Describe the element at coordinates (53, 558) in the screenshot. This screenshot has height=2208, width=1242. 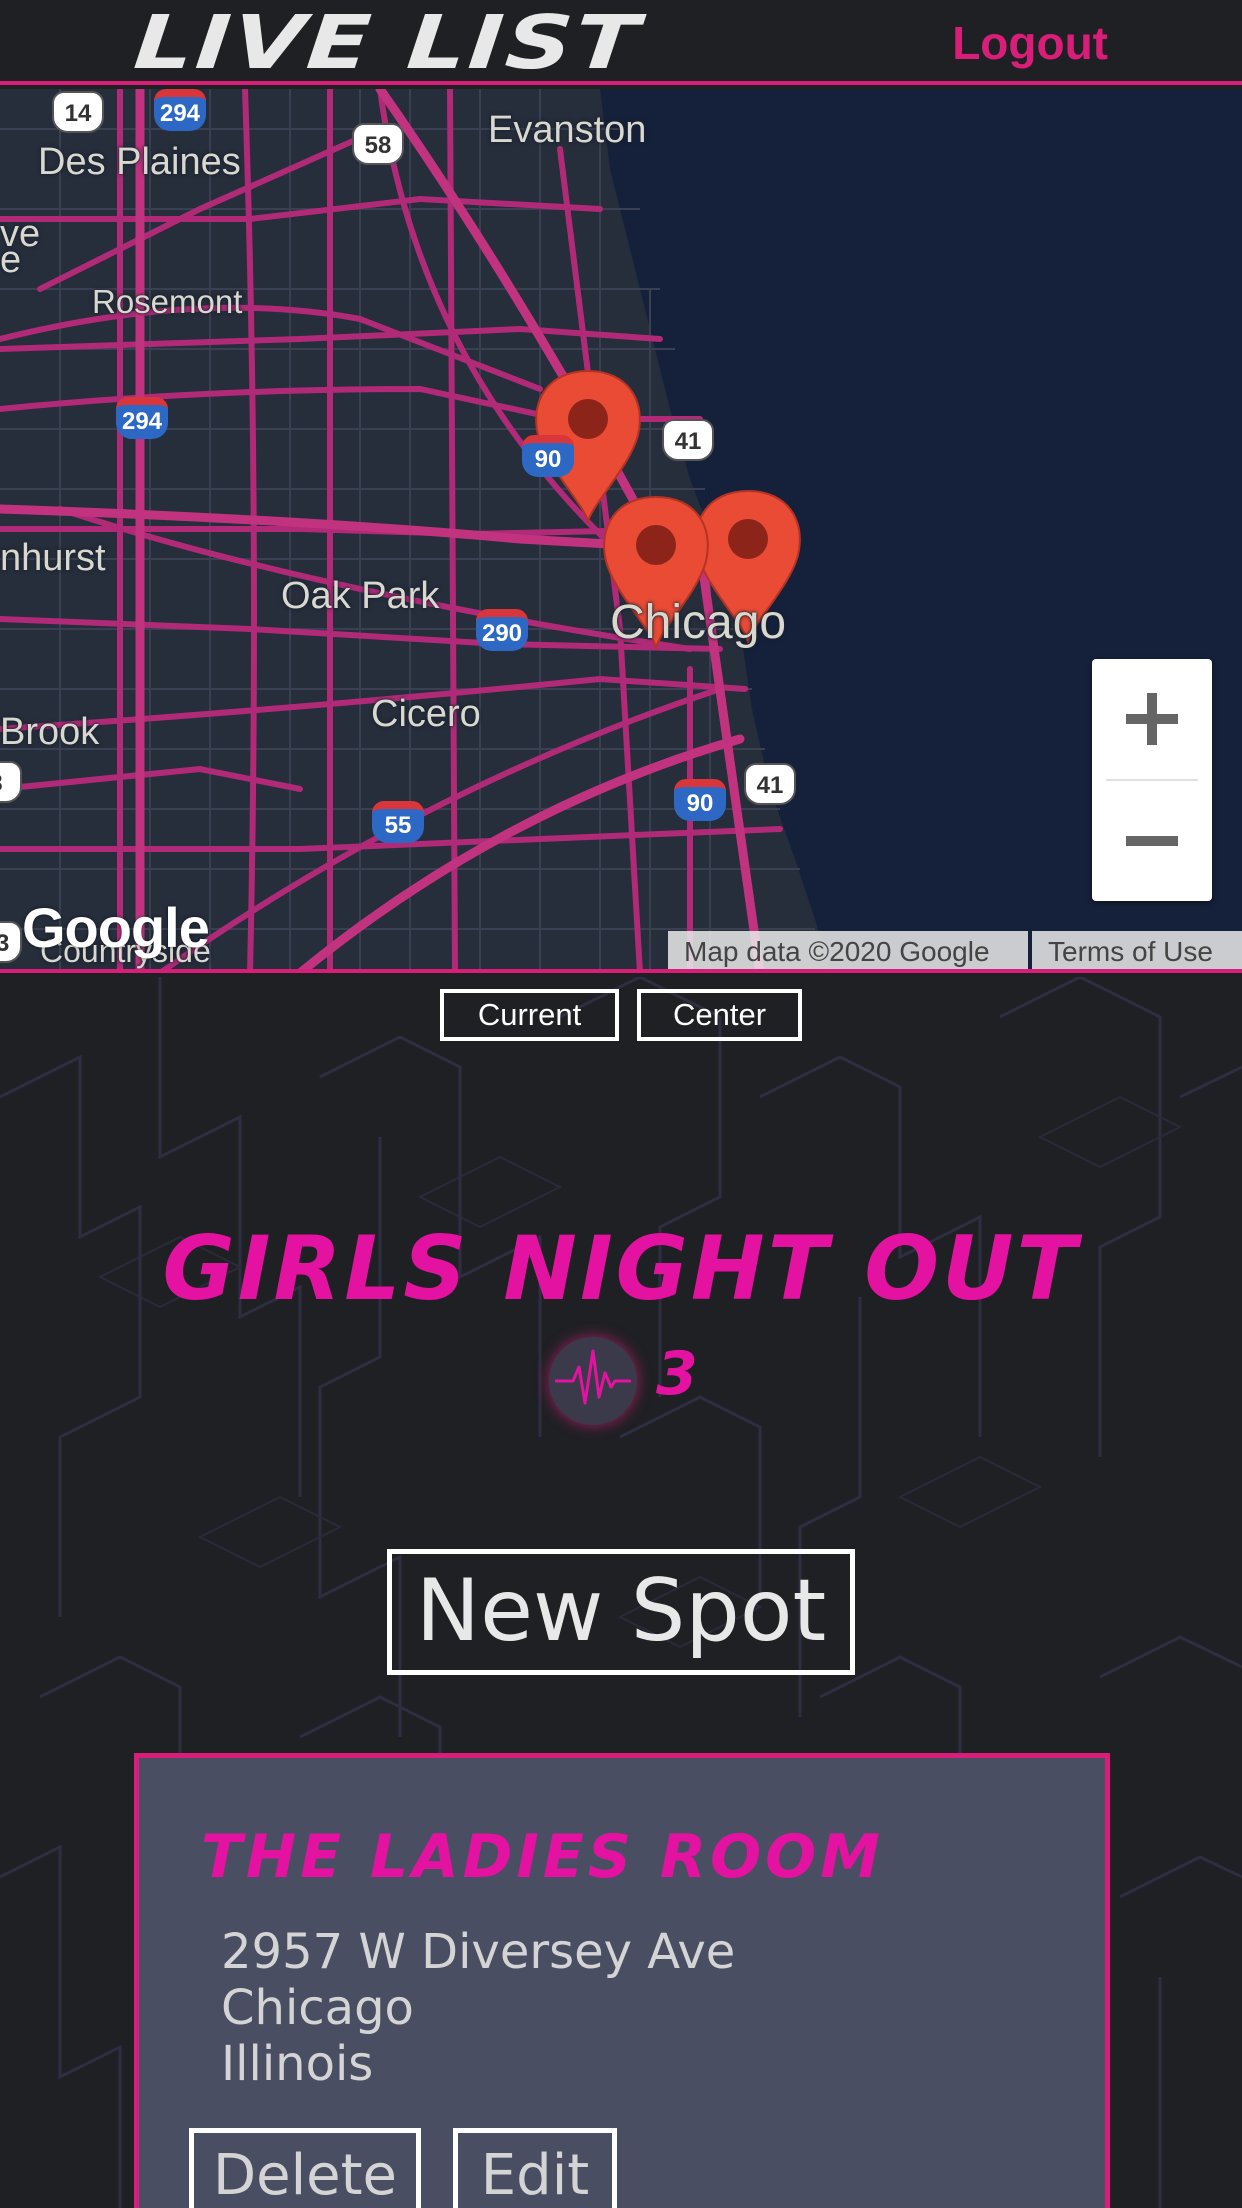
I see `map-label-partial-hurst: nhurst` at that location.